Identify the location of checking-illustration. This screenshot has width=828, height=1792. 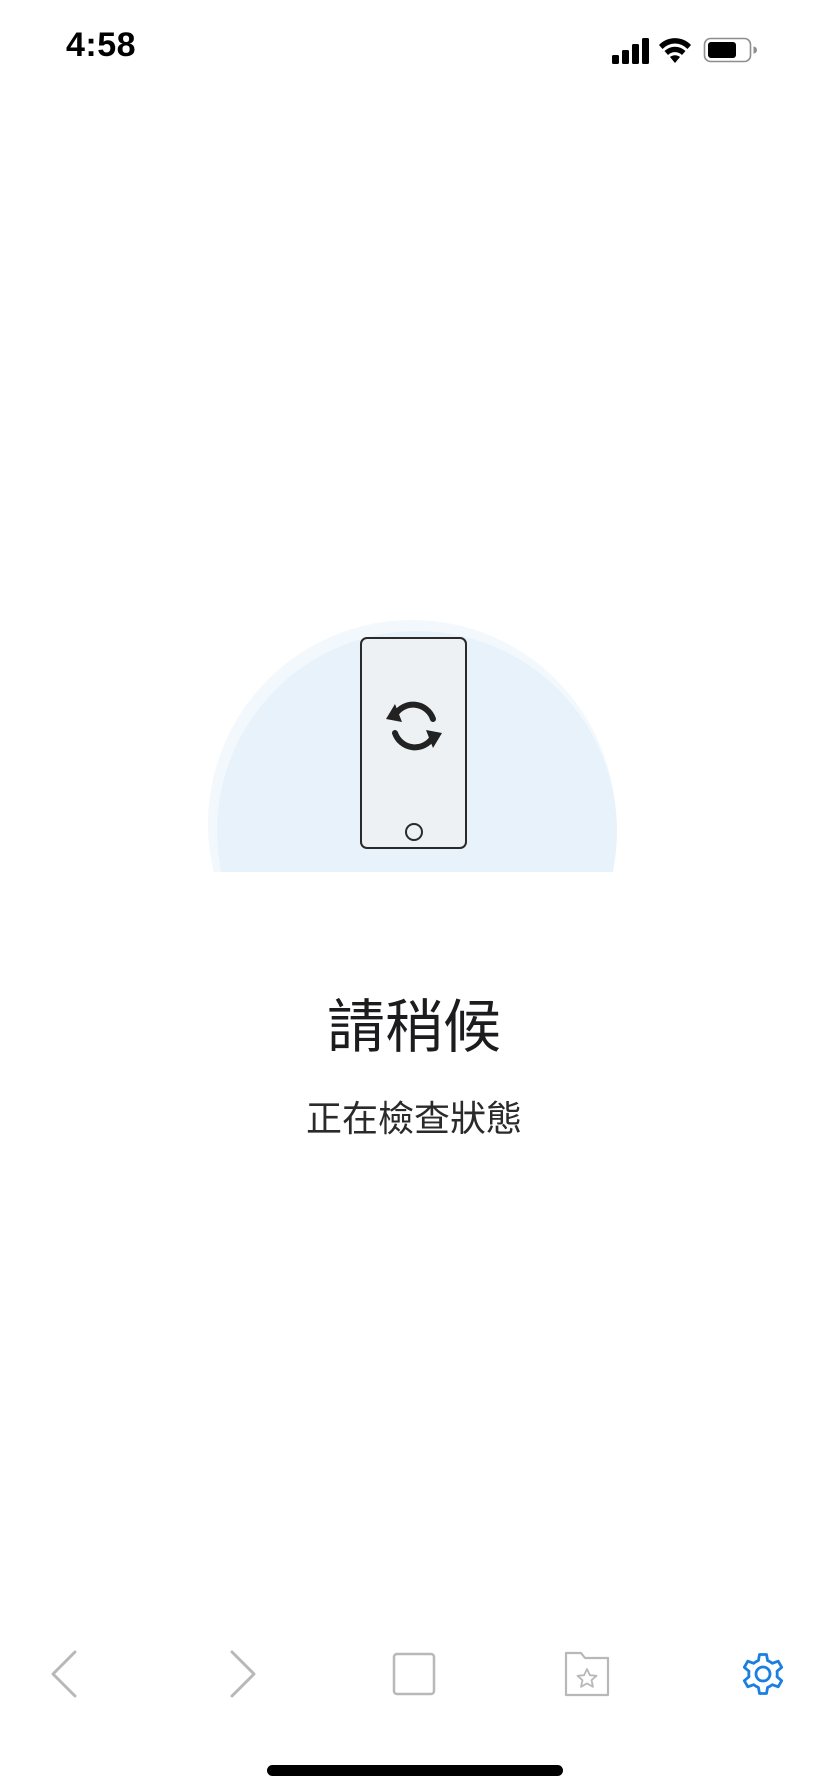
(412, 746).